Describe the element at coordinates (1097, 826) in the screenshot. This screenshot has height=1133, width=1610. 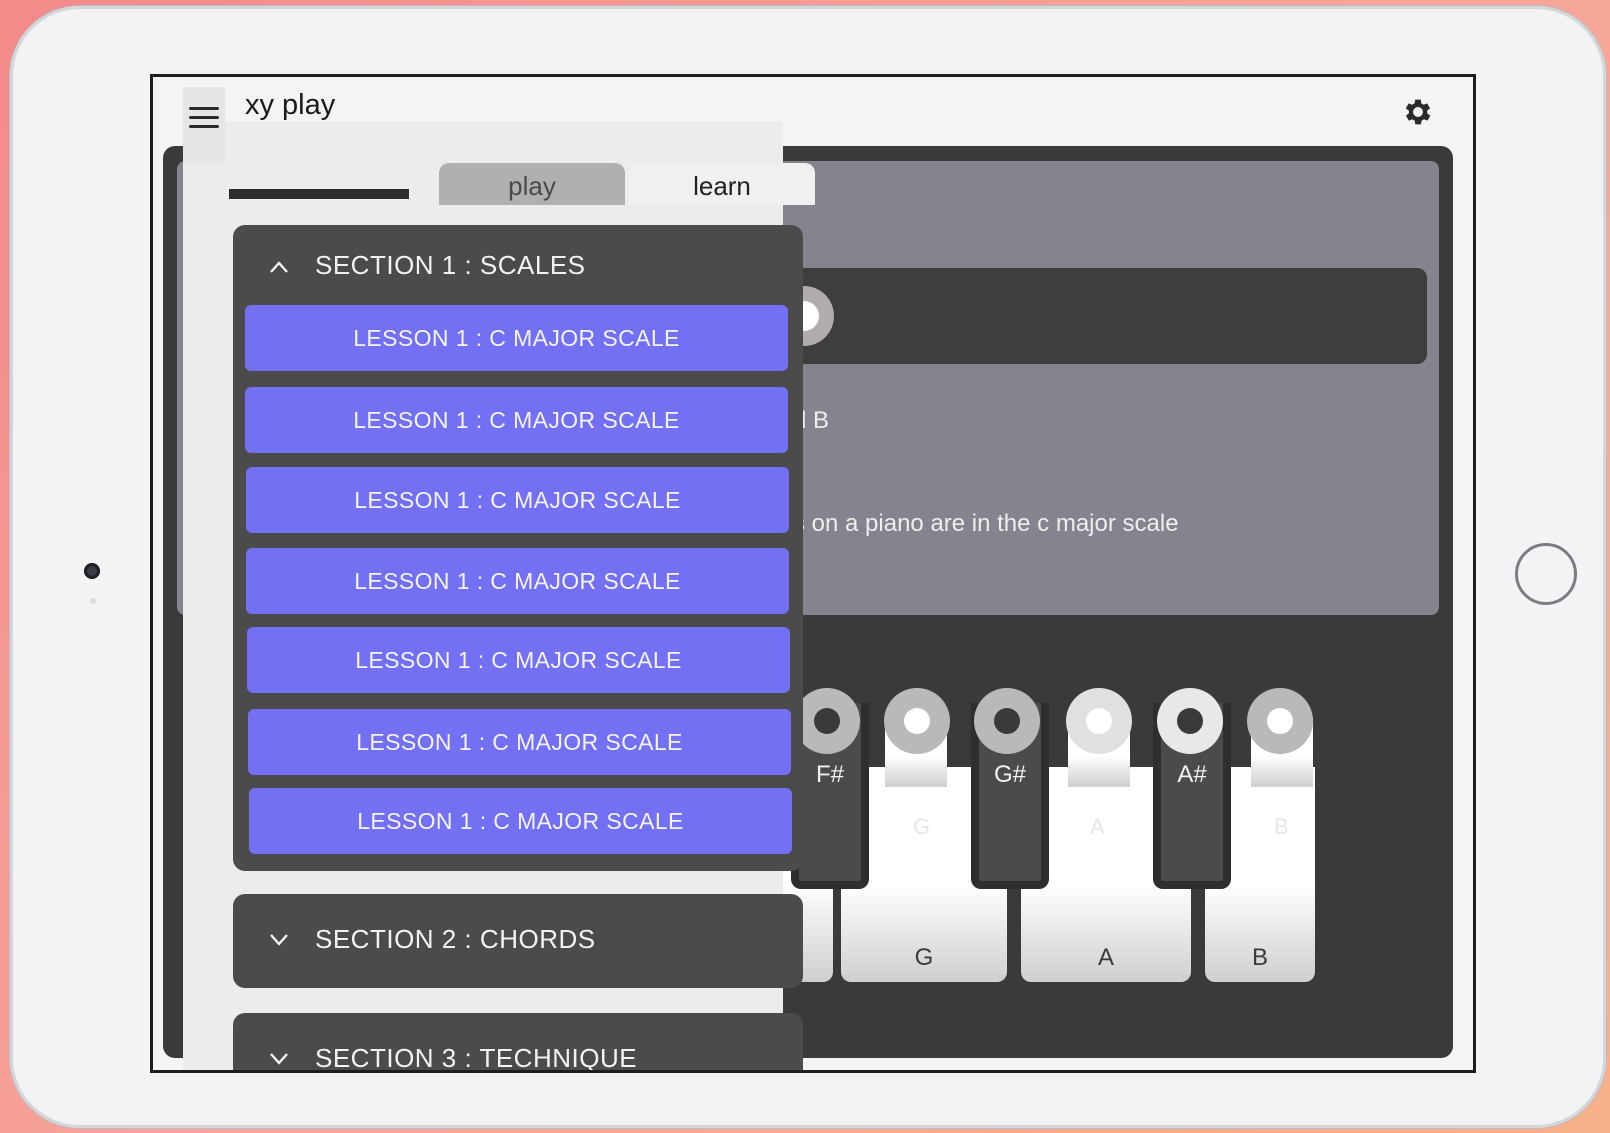
I see `ghost-key-label: A` at that location.